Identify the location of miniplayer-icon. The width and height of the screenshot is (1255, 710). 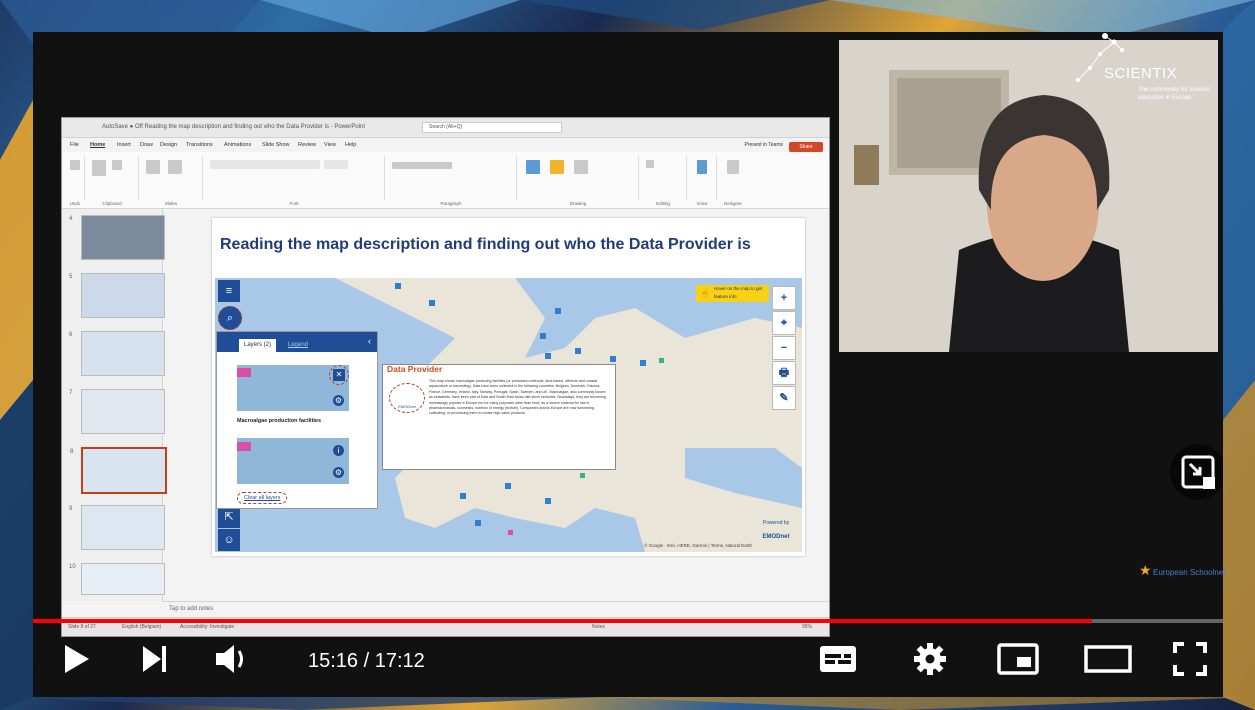
(1018, 659).